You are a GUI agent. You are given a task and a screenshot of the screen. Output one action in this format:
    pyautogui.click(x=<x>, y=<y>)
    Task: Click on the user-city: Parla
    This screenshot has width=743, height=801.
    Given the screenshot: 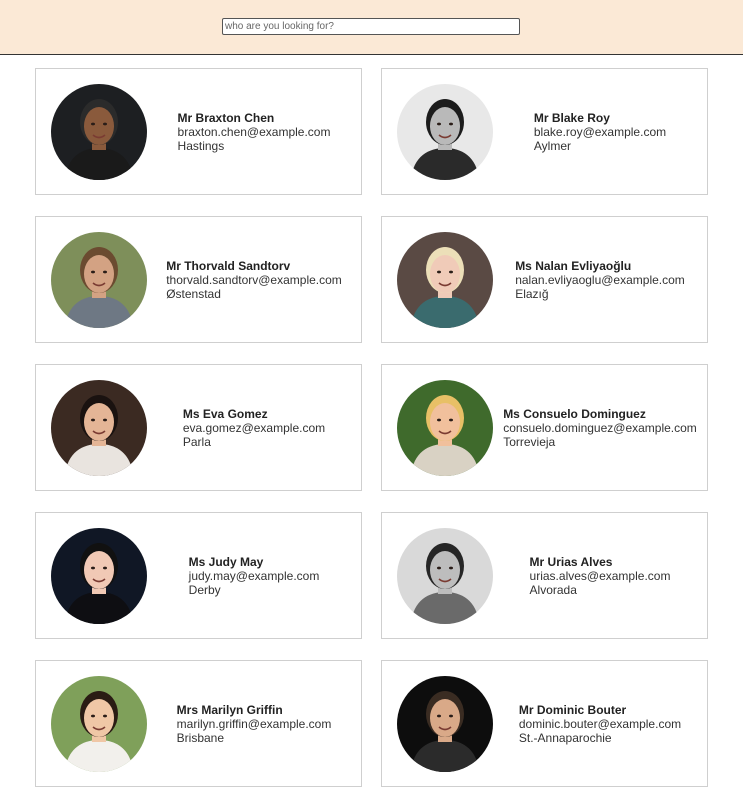 What is the action you would take?
    pyautogui.click(x=196, y=441)
    